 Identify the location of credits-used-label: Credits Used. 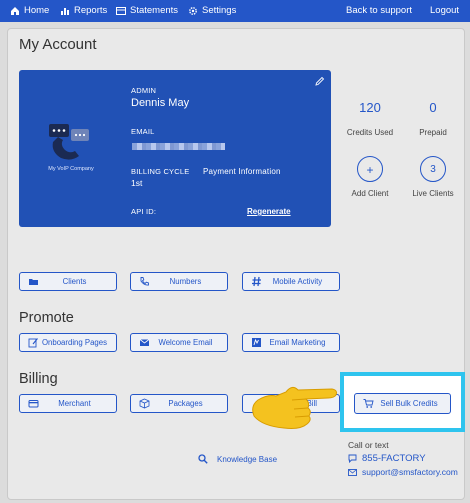
(370, 132).